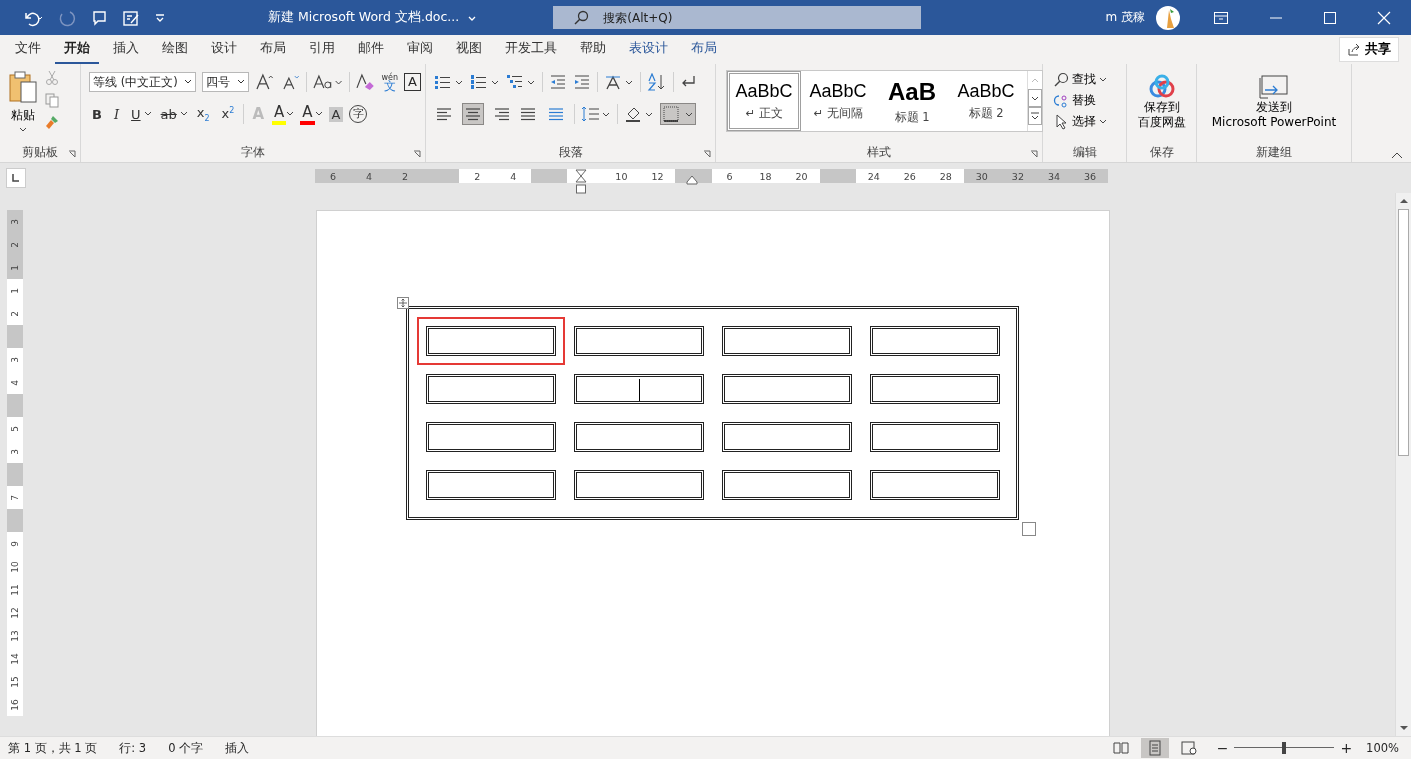 This screenshot has width=1411, height=759. I want to click on style-name: ↵ 无间隔, so click(838, 113).